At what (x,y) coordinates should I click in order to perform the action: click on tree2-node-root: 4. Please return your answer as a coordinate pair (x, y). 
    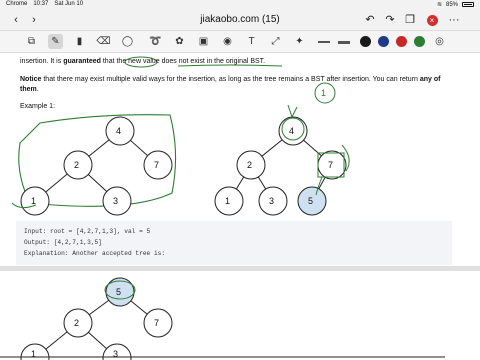
    Looking at the image, I should click on (292, 131).